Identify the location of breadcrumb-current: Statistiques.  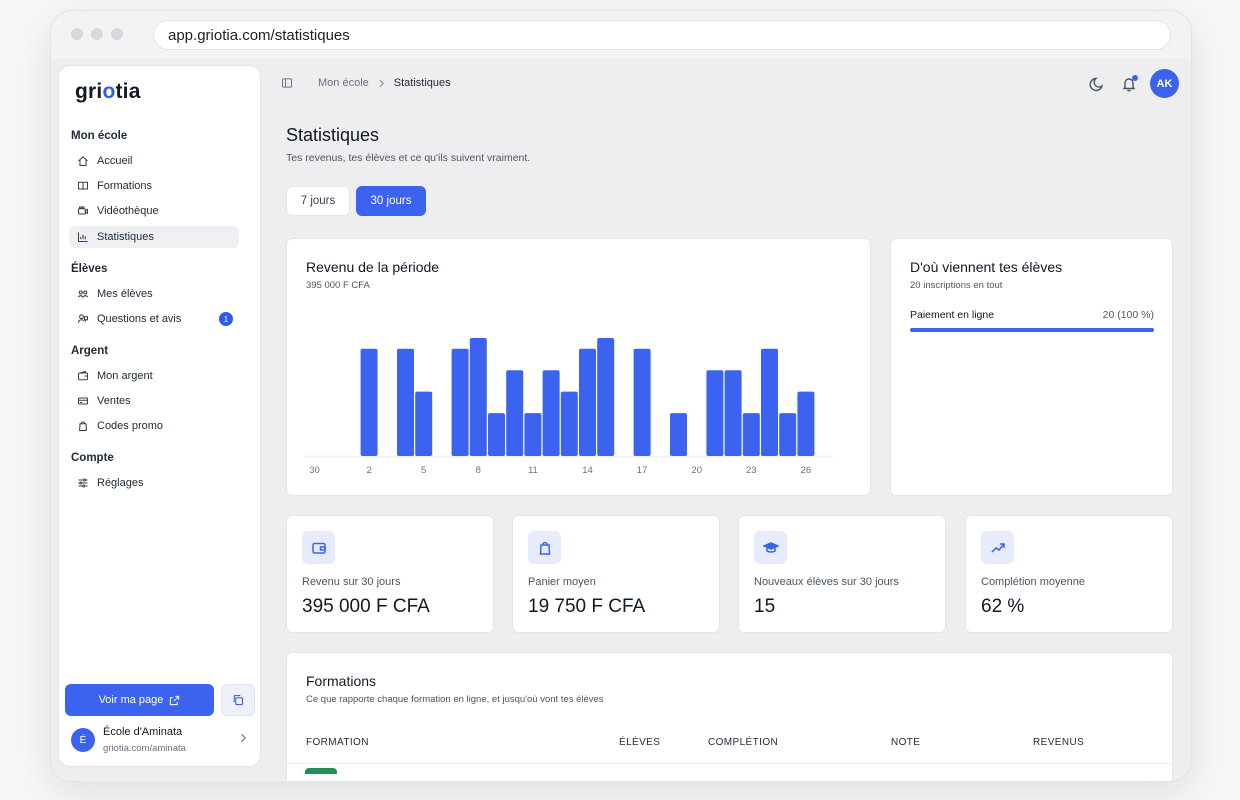
(422, 83).